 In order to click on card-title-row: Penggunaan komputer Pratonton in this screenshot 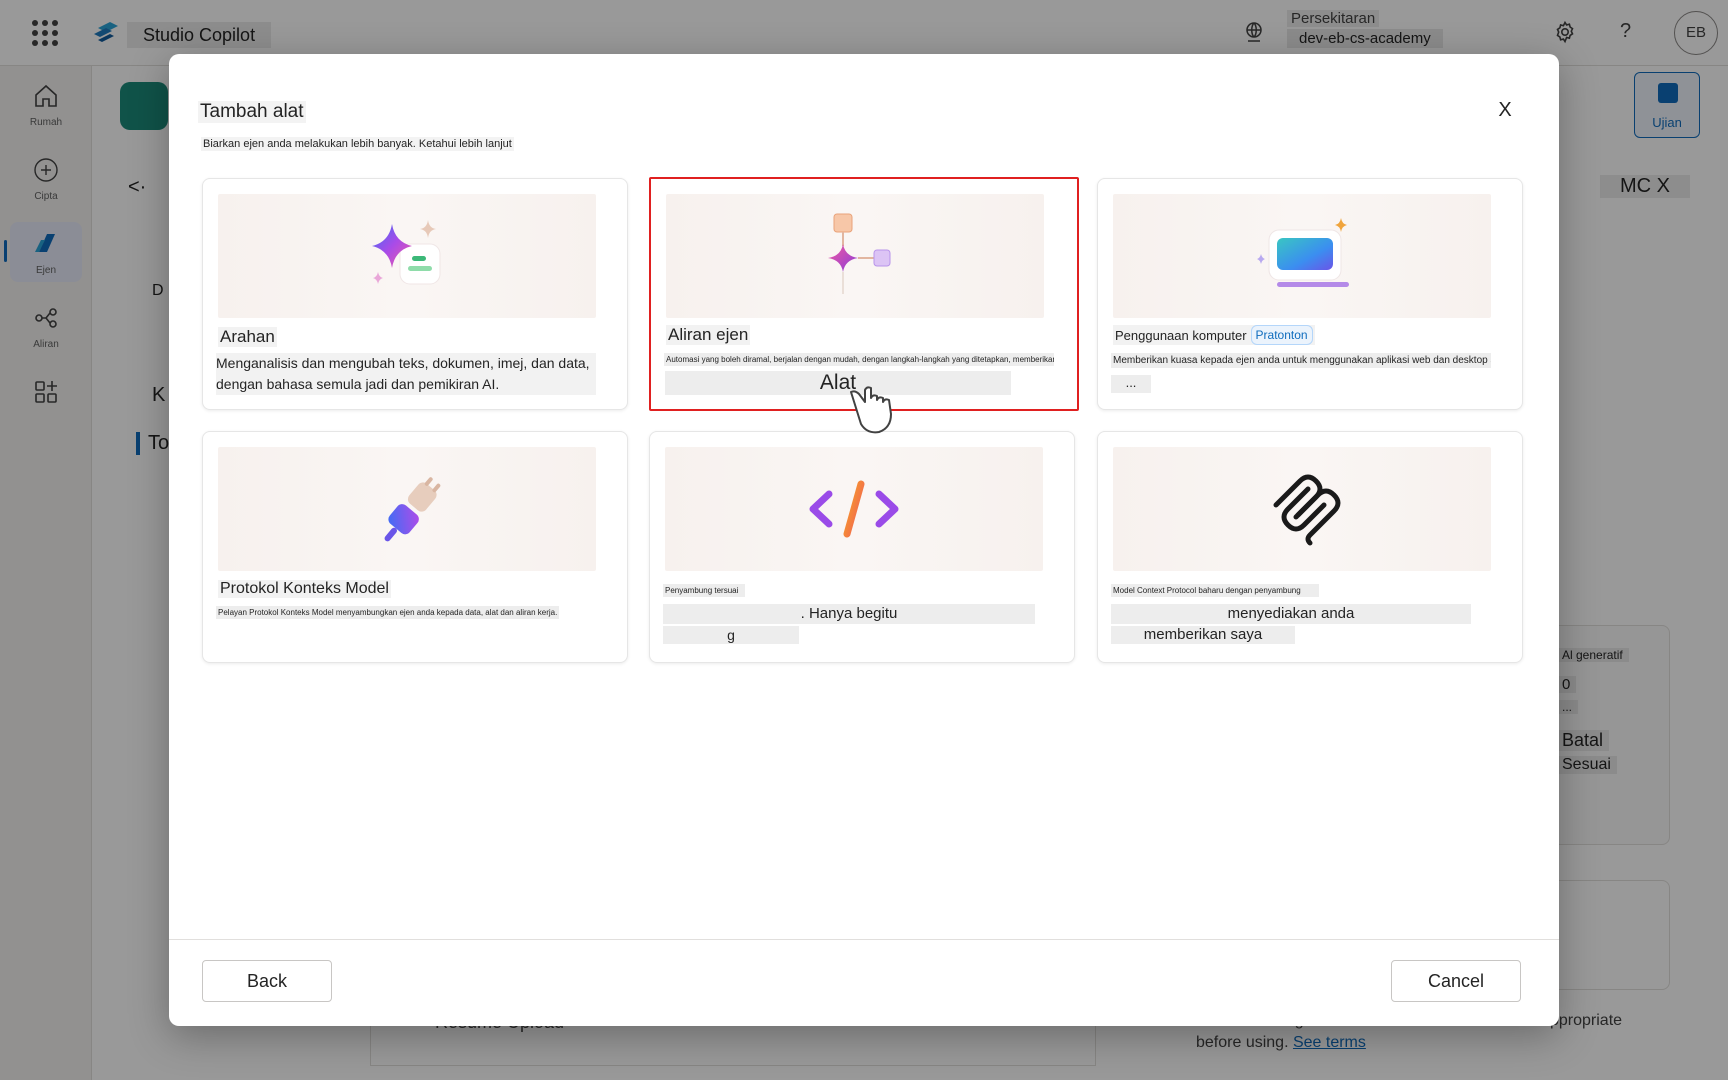, I will do `click(1214, 335)`.